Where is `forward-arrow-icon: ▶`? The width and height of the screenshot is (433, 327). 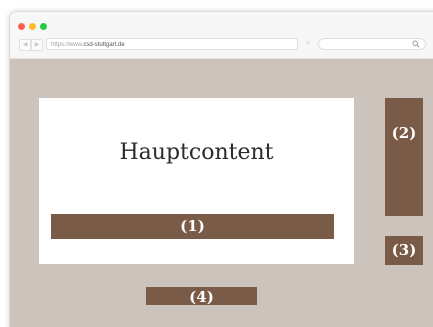
forward-arrow-icon: ▶ is located at coordinates (37, 45).